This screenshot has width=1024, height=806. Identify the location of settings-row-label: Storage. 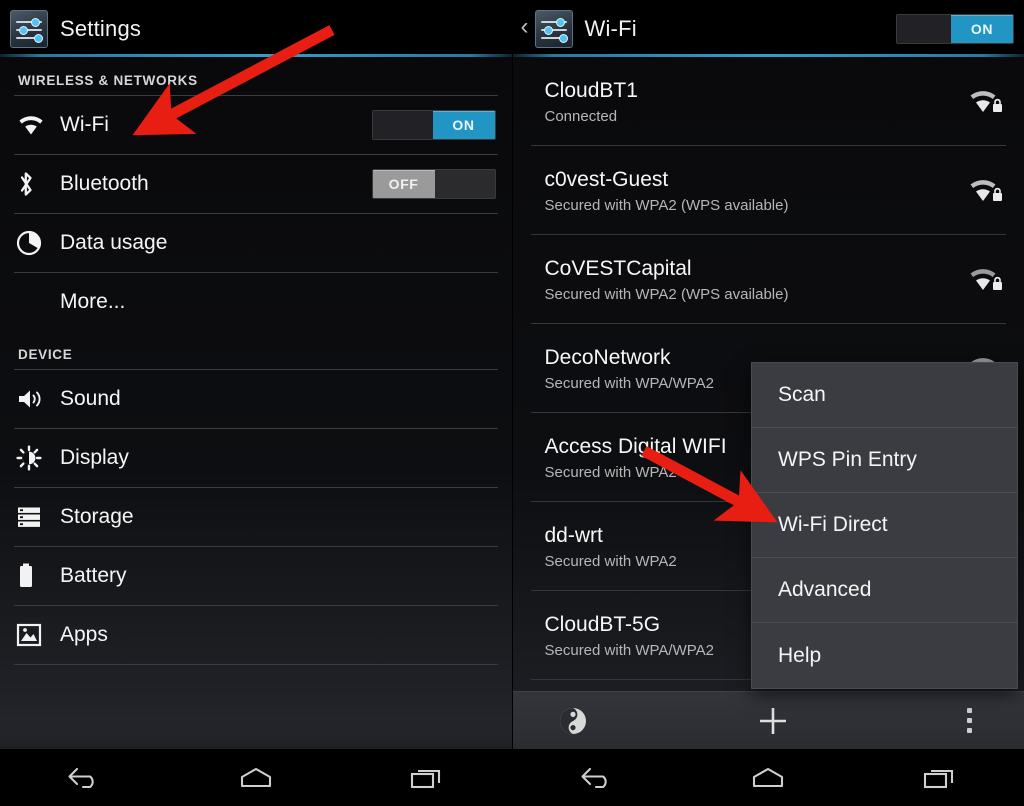
(97, 516).